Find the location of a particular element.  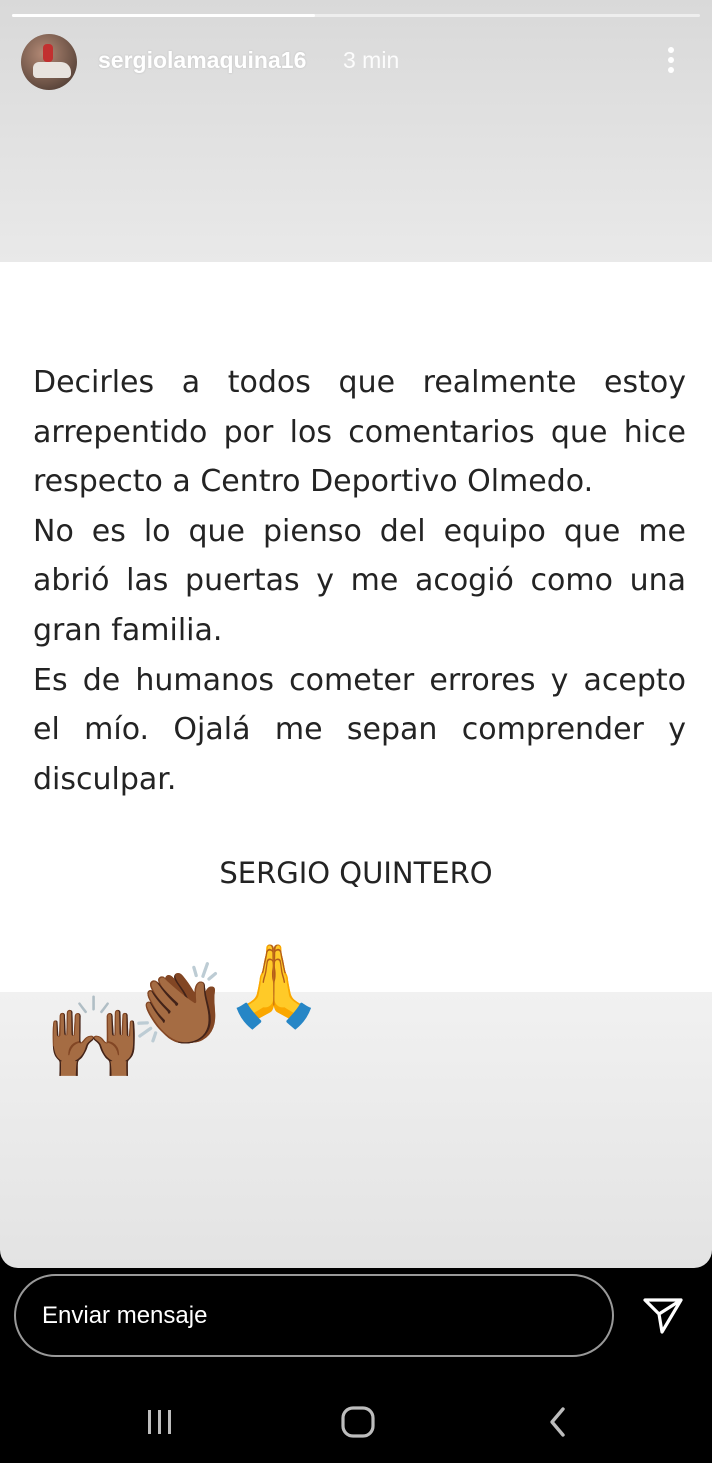

recents-icon is located at coordinates (160, 1422).